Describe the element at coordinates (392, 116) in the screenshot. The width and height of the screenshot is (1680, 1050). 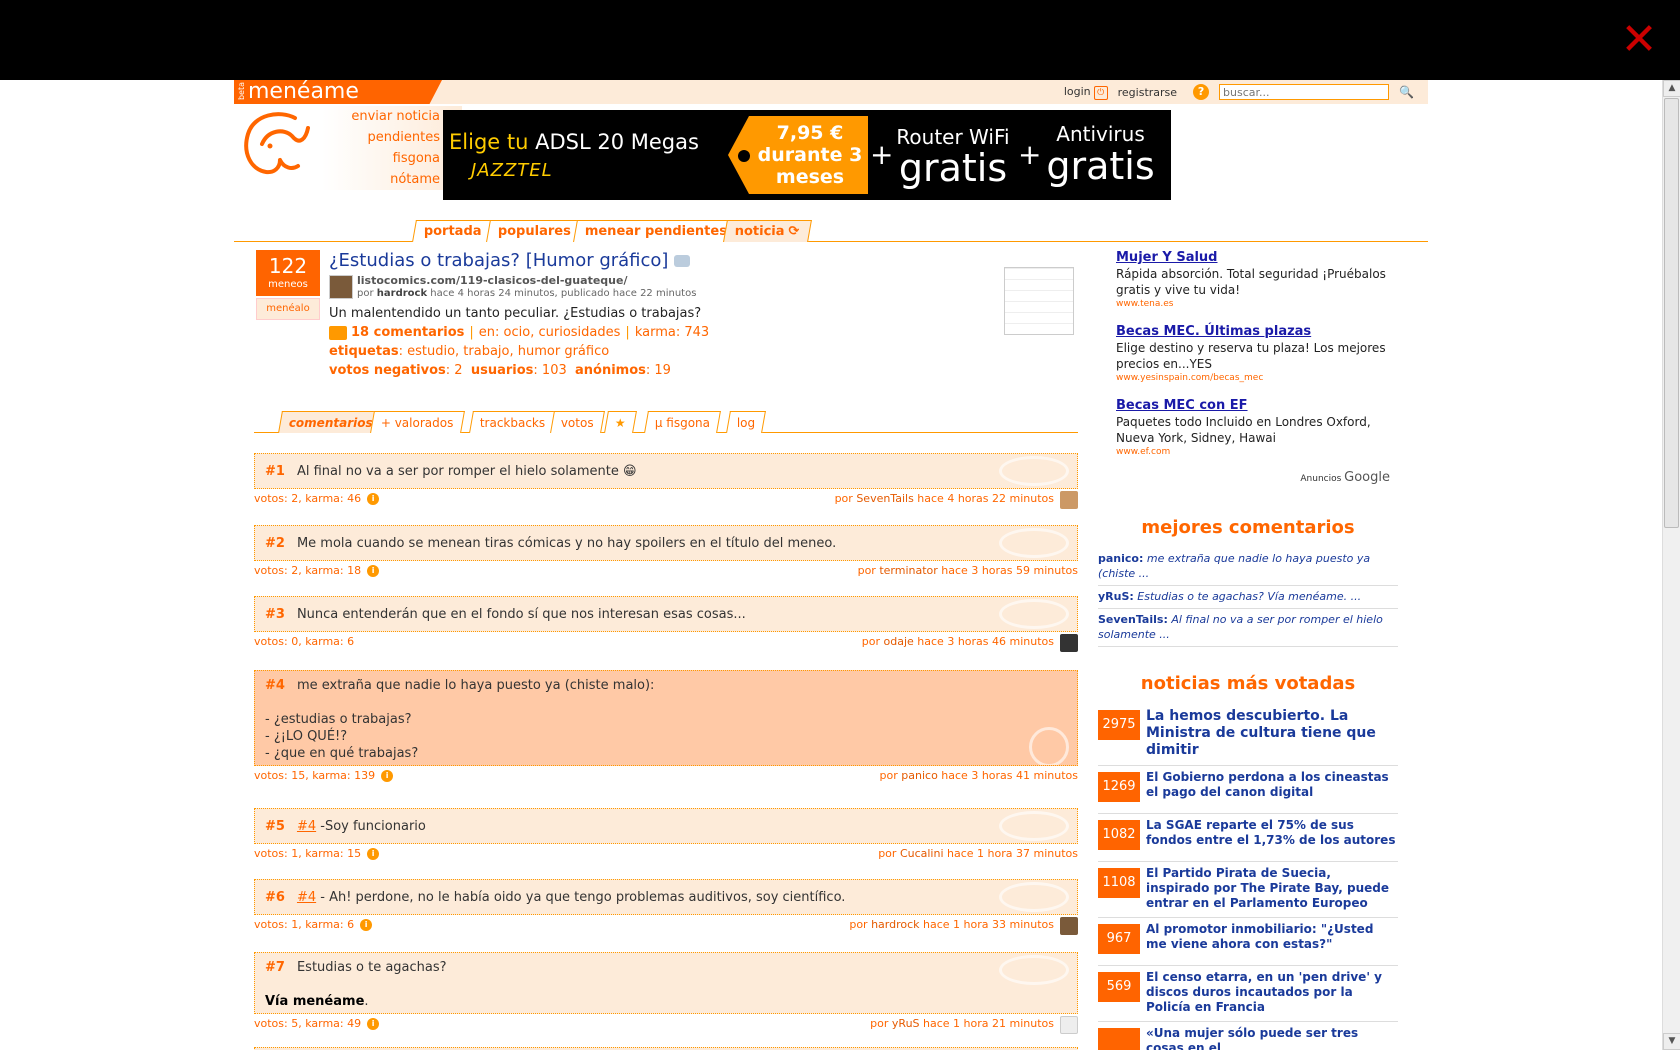
I see `side-link-enviar: enviar noticia` at that location.